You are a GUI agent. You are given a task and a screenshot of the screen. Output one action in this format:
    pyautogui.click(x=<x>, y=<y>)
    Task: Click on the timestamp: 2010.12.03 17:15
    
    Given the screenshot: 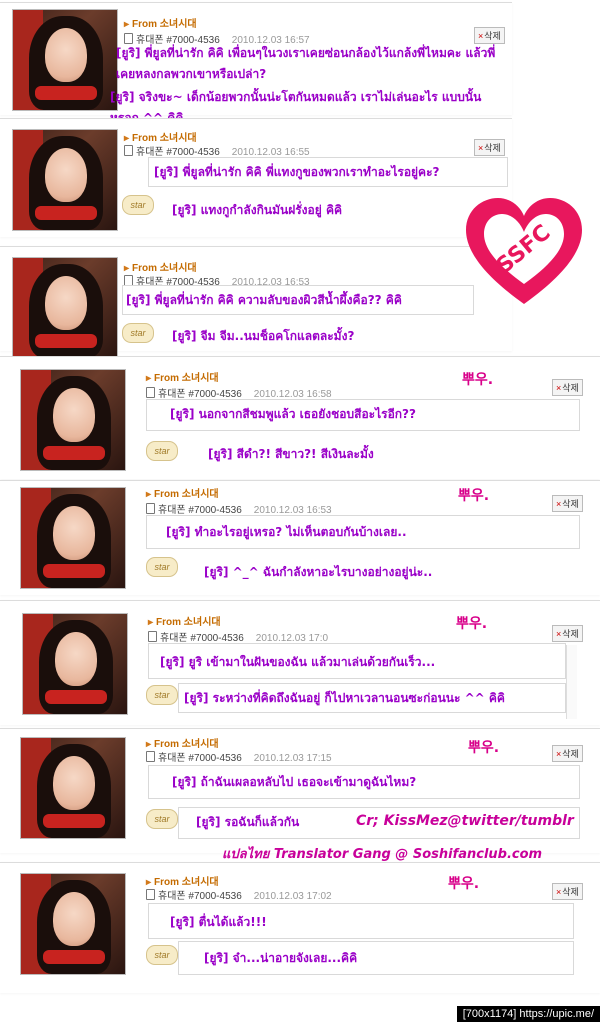 What is the action you would take?
    pyautogui.click(x=292, y=758)
    